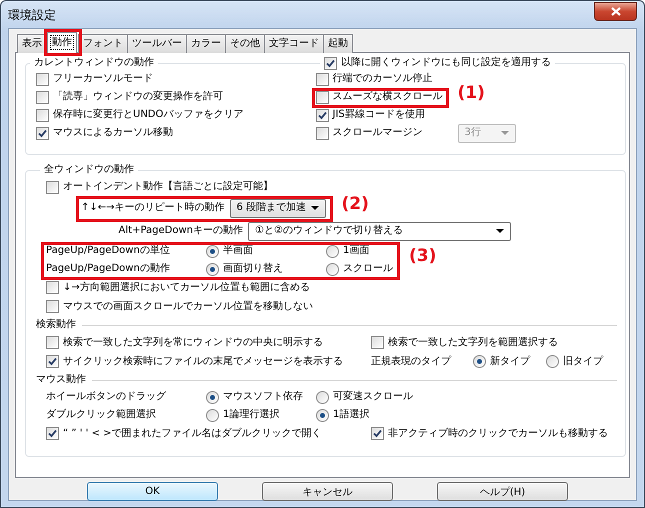  I want to click on checkbox-label: 以降に開くウィンドウにも同じ設定を適用する, so click(446, 63).